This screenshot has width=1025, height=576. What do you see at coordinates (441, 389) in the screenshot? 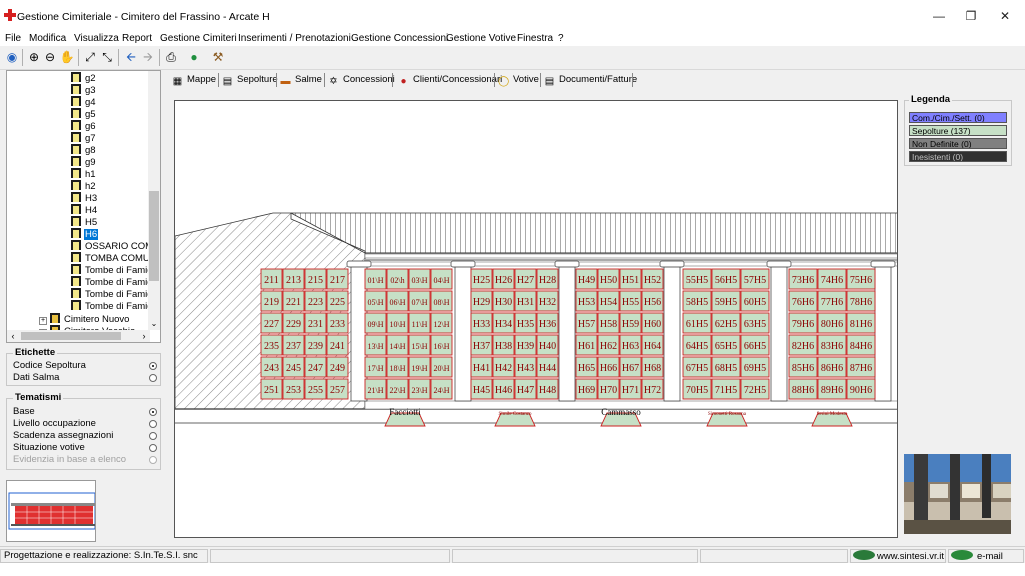
I see `burial-cell: 24\H` at bounding box center [441, 389].